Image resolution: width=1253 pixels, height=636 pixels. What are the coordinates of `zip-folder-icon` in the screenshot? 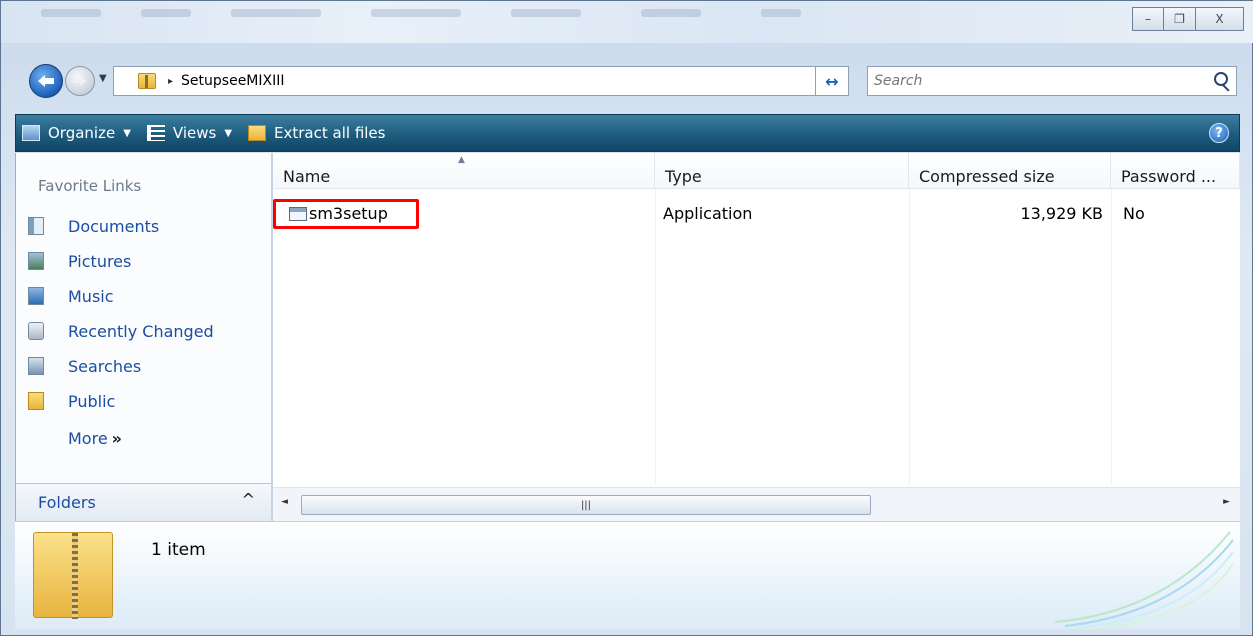 It's located at (147, 81).